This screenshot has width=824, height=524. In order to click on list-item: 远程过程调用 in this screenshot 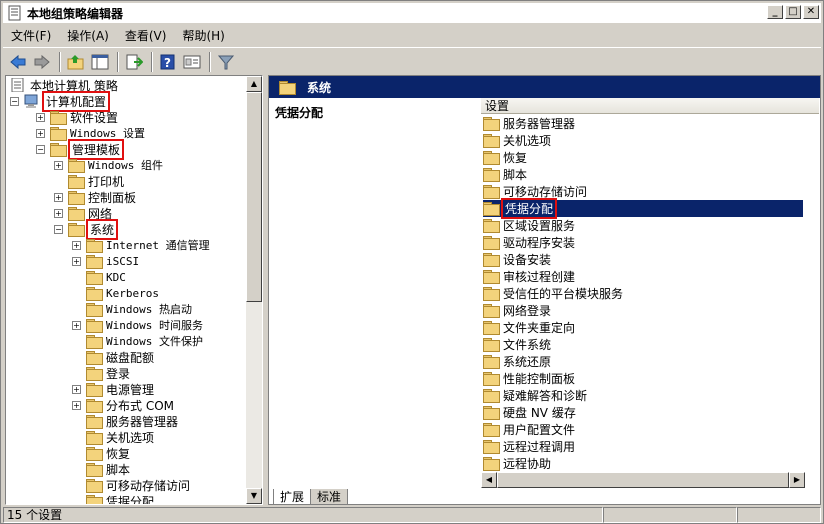, I will do `click(643, 446)`.